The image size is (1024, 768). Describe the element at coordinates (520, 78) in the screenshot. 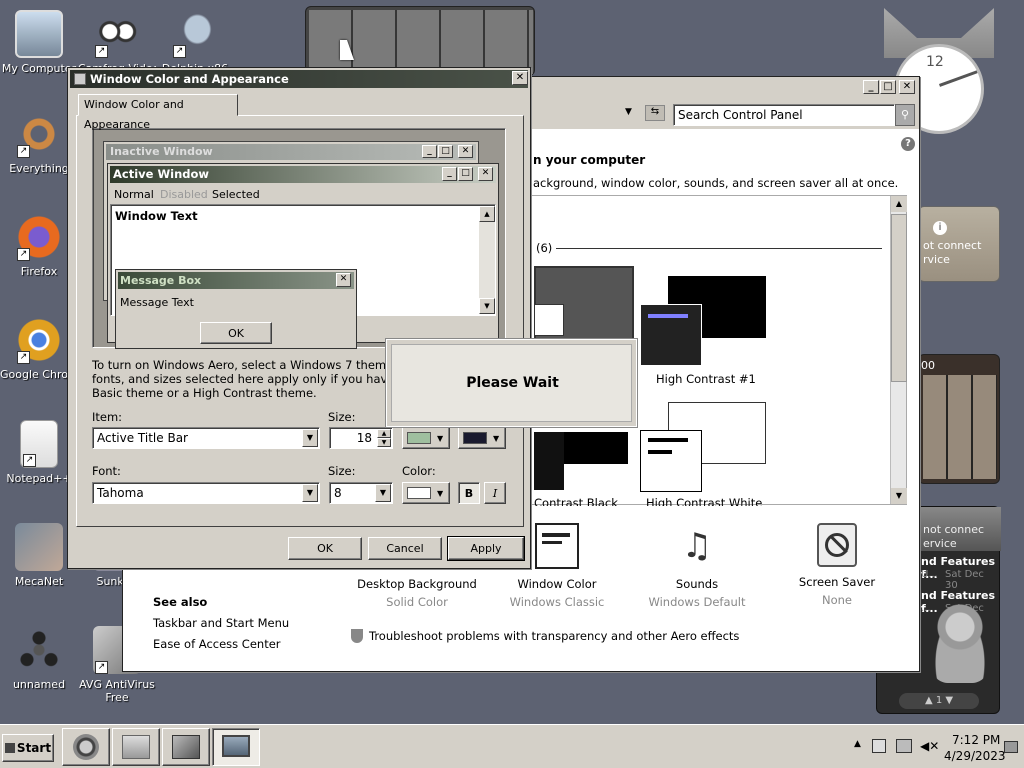

I see `dialog-close-icon: ✕` at that location.